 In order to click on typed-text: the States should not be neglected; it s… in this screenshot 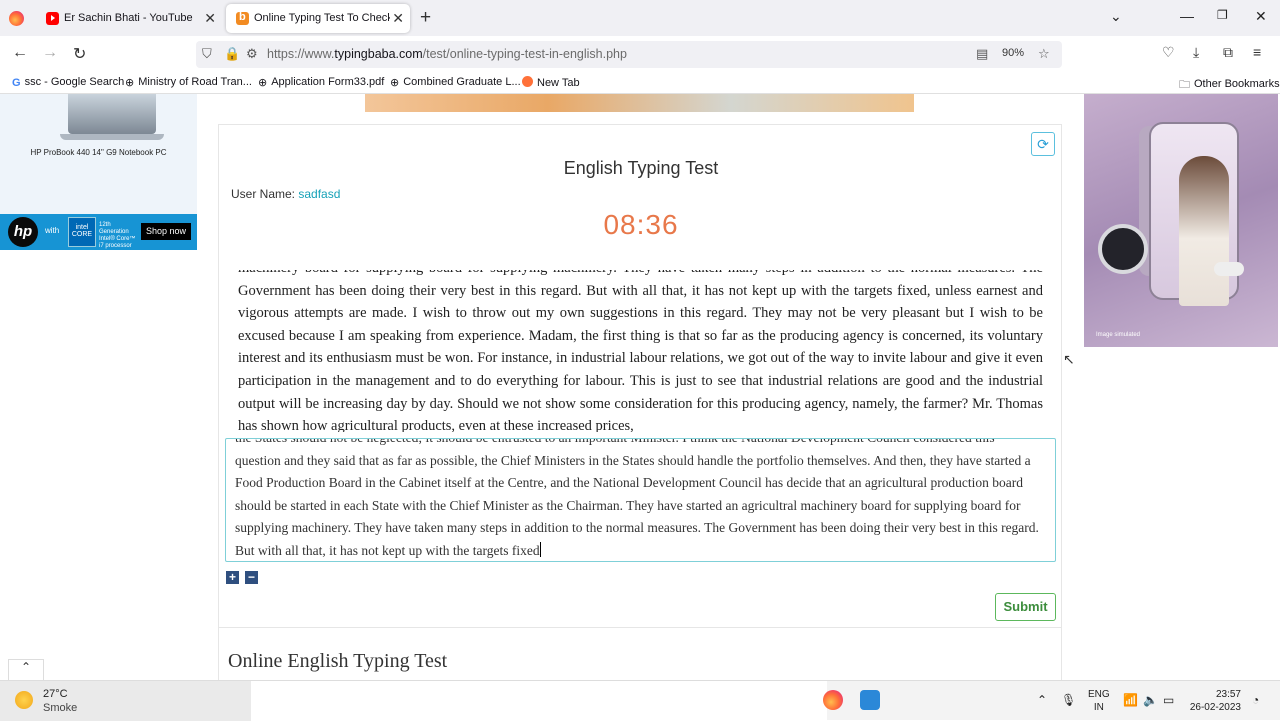, I will do `click(637, 498)`.